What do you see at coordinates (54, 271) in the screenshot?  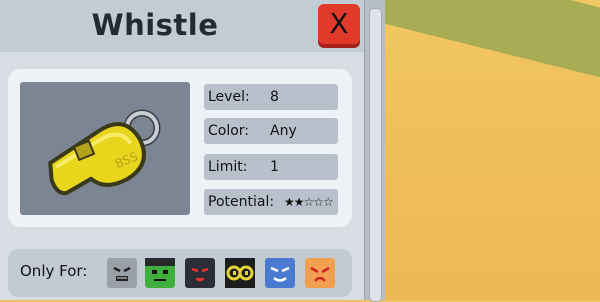 I see `only-for-label: Only For:` at bounding box center [54, 271].